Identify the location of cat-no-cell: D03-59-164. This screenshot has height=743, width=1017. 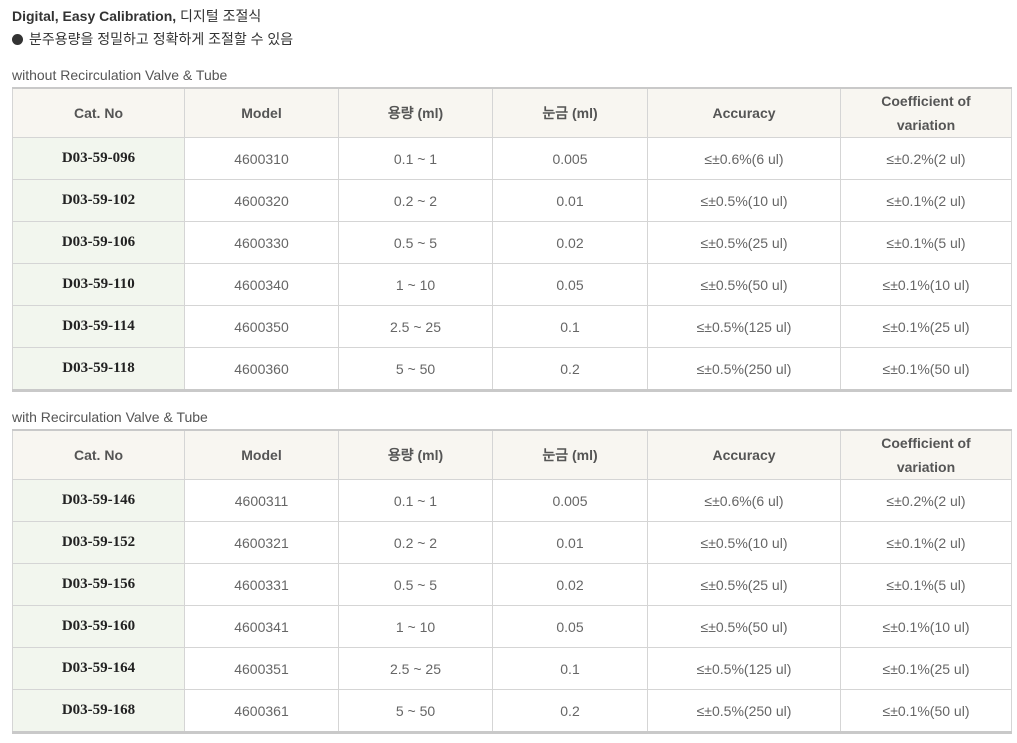
(98, 668).